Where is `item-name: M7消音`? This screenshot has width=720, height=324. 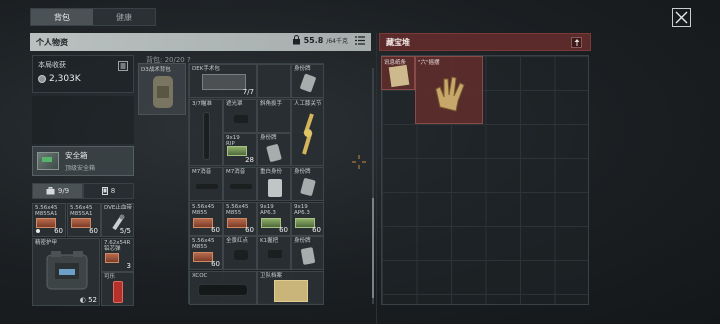
item-name: M7消音 is located at coordinates (236, 172).